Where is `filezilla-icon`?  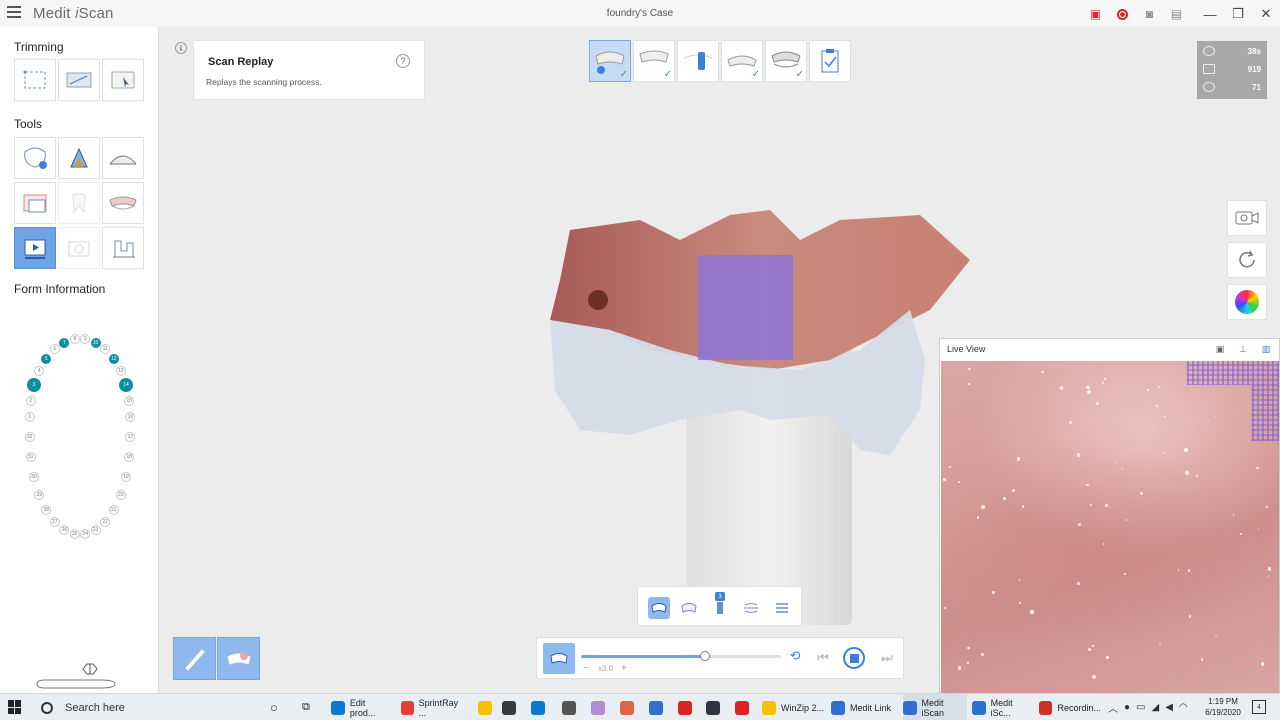
filezilla-icon is located at coordinates (687, 707).